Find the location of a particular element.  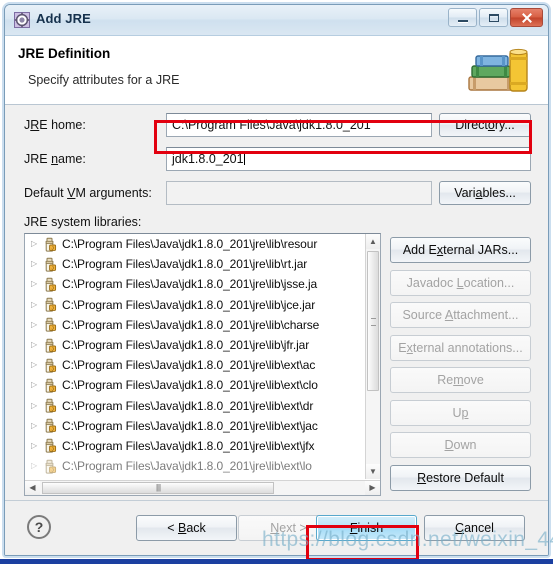

page-subtitle: Specify attributes for a JRE is located at coordinates (104, 80).